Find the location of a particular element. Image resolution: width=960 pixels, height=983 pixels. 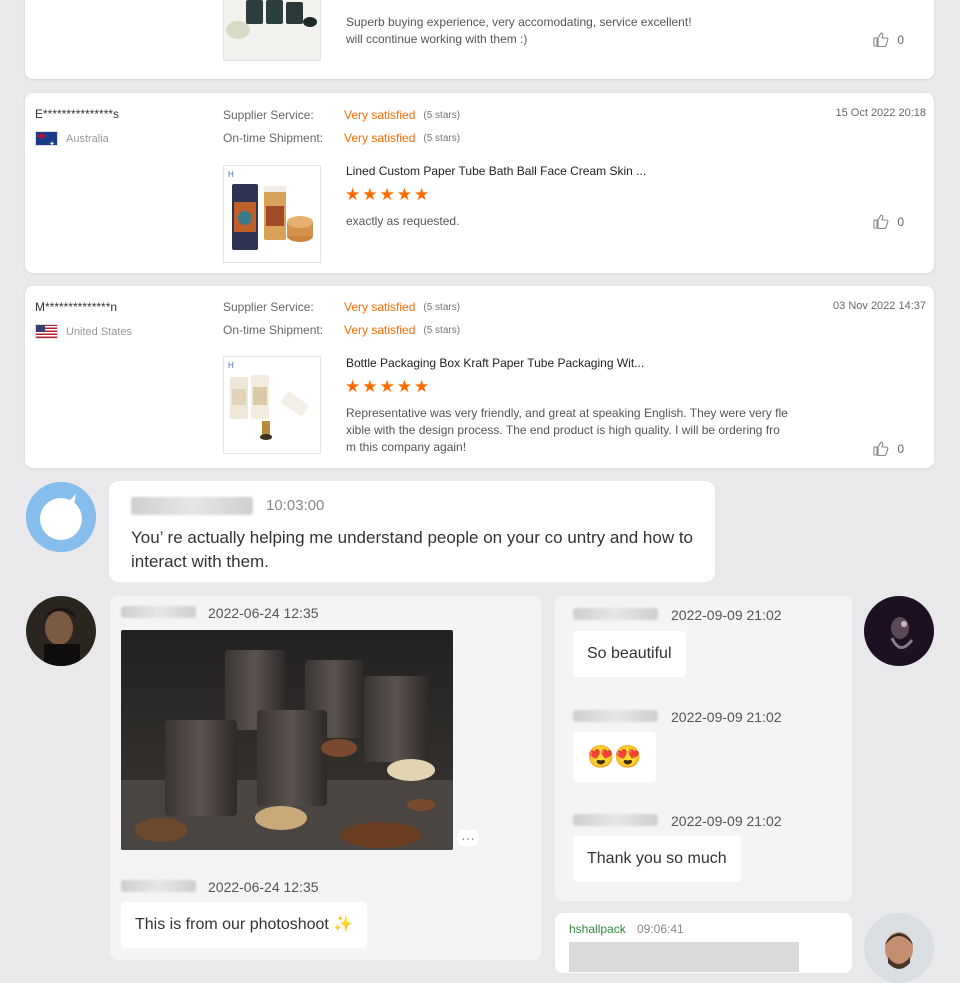

message-text: This is from our photoshoot ✨ is located at coordinates (244, 925).